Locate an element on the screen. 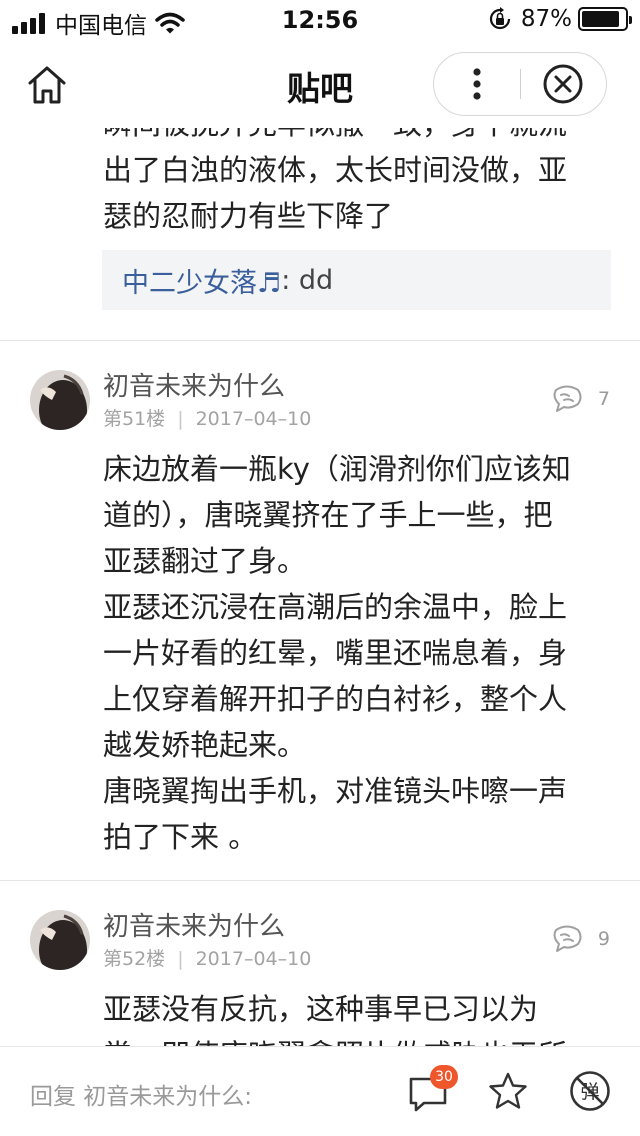  reply-button: 7 is located at coordinates (580, 399).